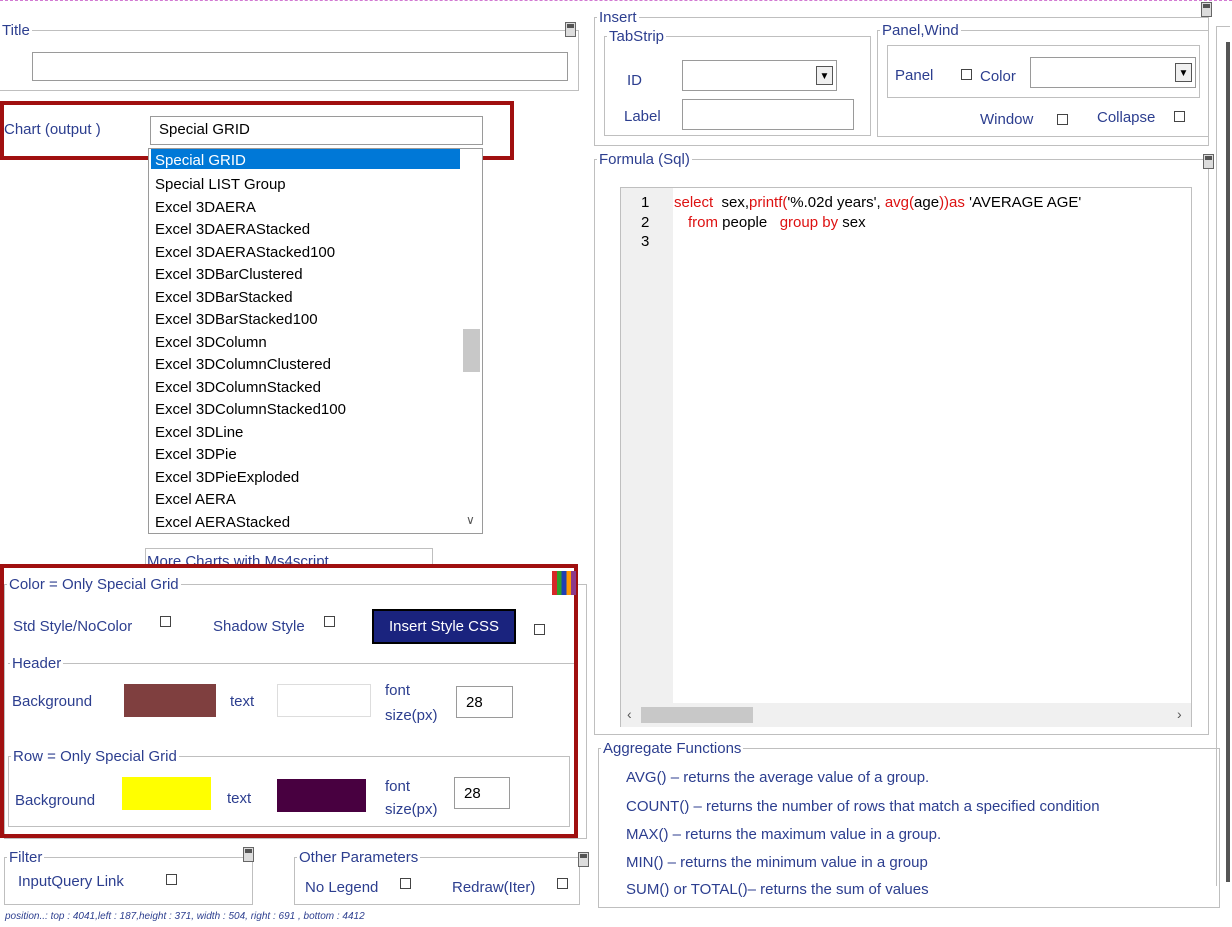 Image resolution: width=1232 pixels, height=927 pixels. What do you see at coordinates (768, 202) in the screenshot?
I see `sql-function: printf(` at bounding box center [768, 202].